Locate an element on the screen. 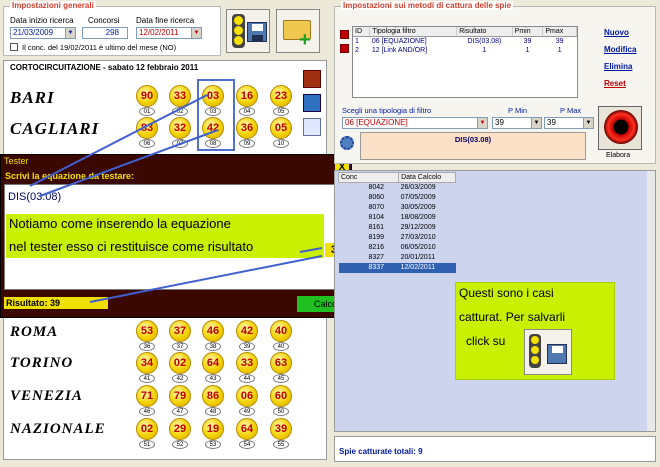 The width and height of the screenshot is (660, 467). new-button: Nuovo is located at coordinates (616, 32).